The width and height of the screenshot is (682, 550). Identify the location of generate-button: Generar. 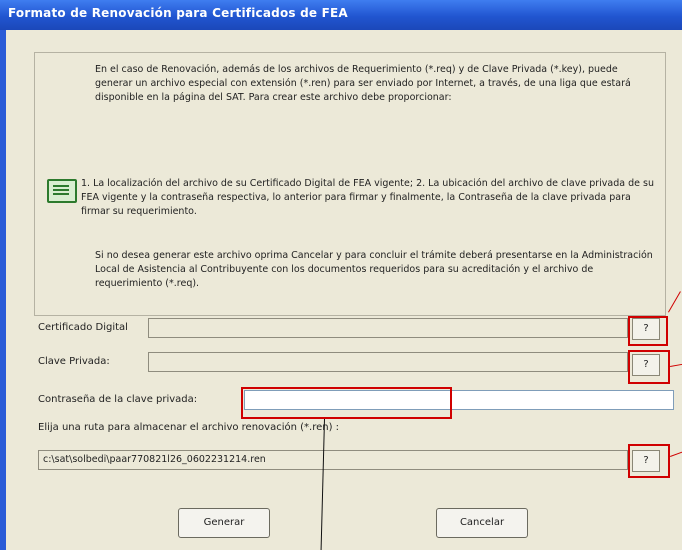
(224, 523).